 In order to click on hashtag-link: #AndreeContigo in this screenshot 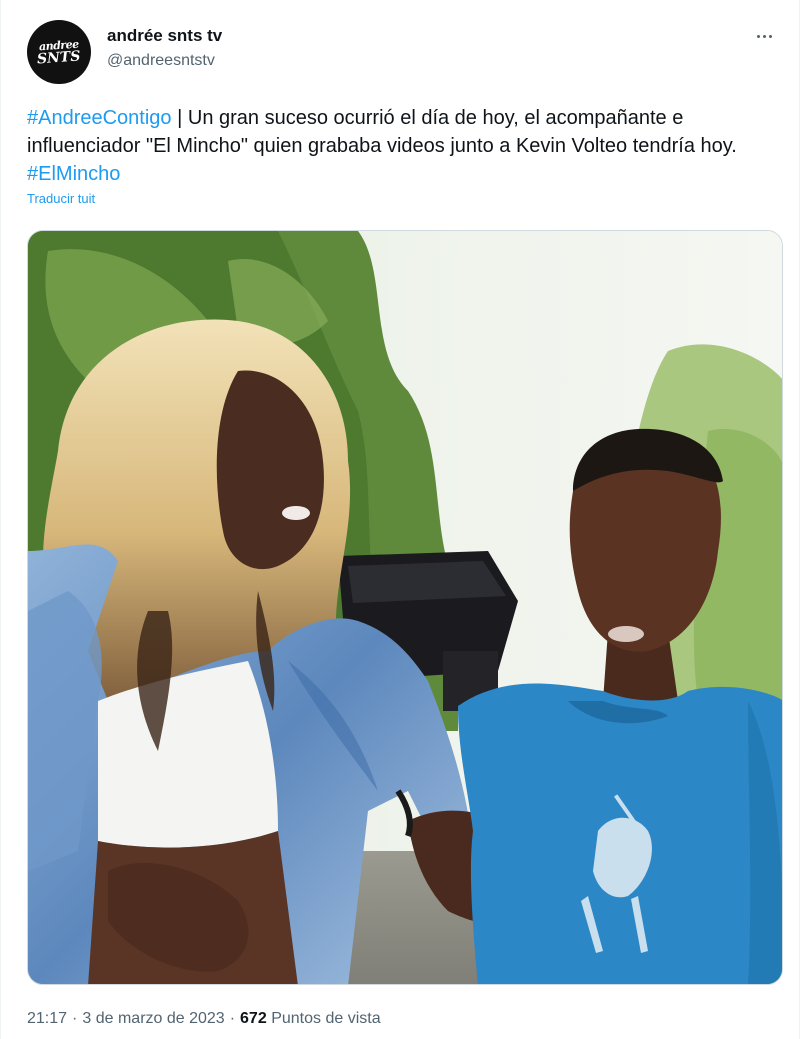, I will do `click(99, 118)`.